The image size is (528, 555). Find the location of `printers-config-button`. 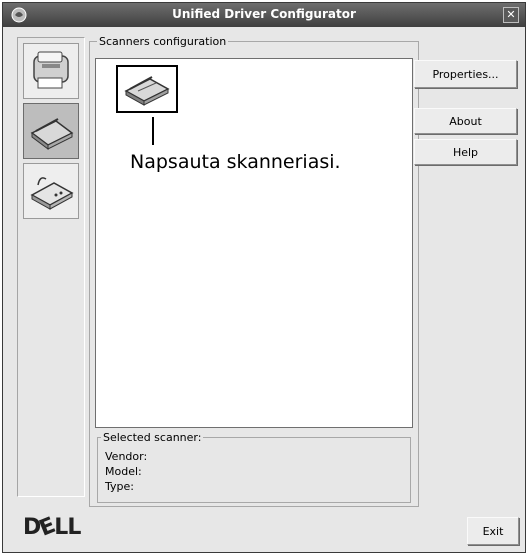

printers-config-button is located at coordinates (51, 71).